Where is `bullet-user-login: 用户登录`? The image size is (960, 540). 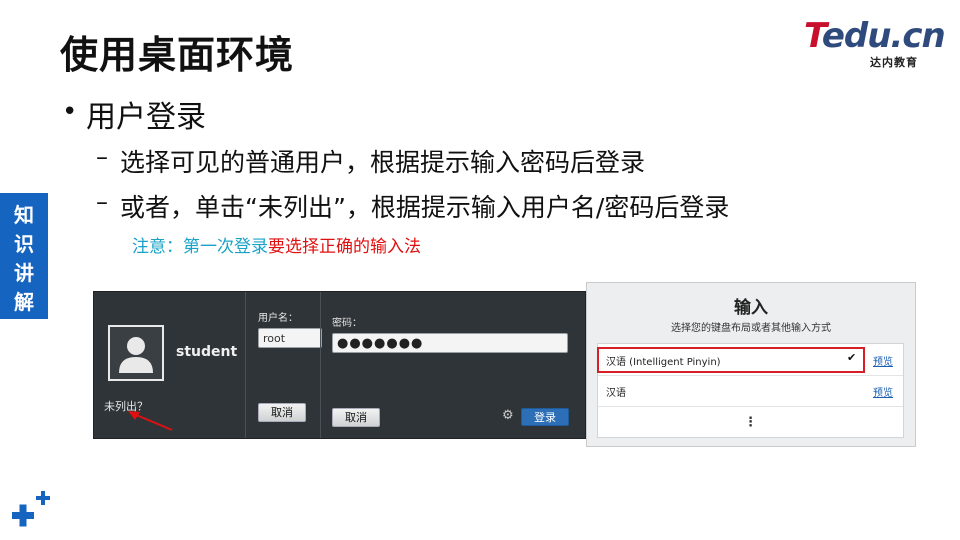 bullet-user-login: 用户登录 is located at coordinates (146, 117).